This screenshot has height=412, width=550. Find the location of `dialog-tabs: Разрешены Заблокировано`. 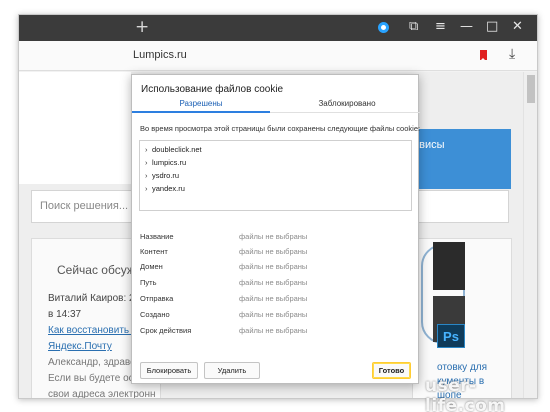

dialog-tabs: Разрешены Заблокировано is located at coordinates (276, 104).